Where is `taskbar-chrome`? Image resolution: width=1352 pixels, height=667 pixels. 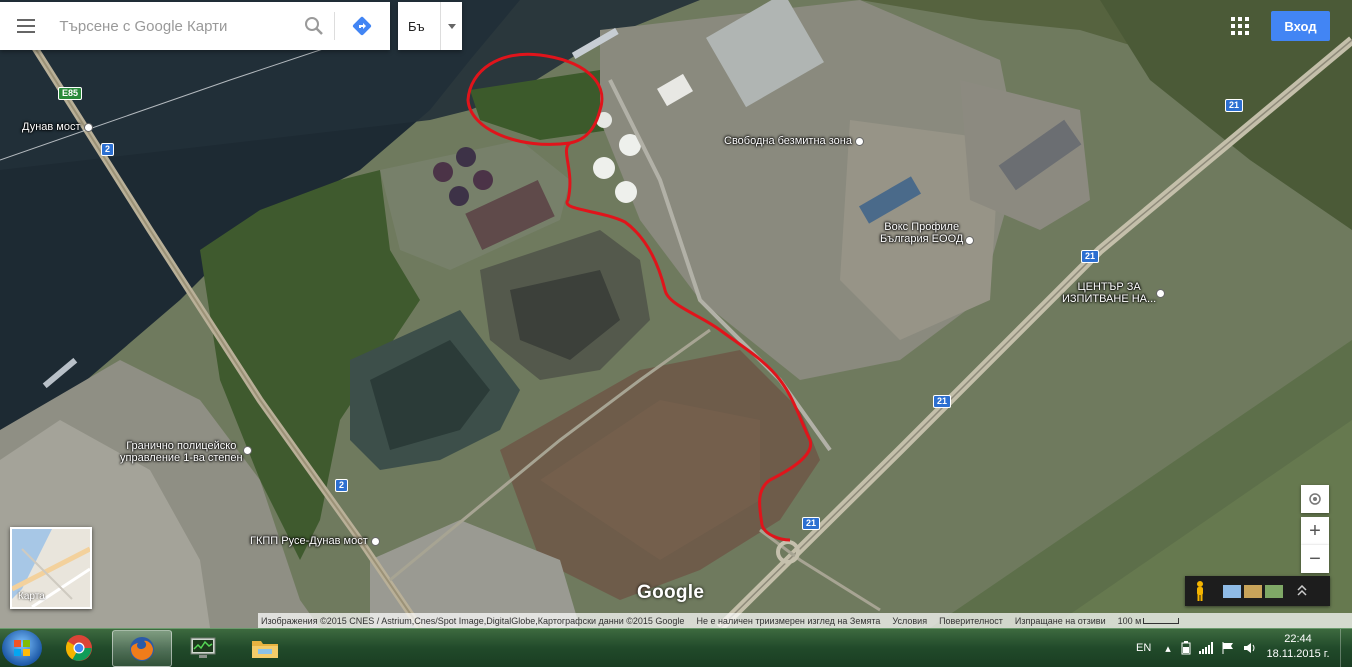 taskbar-chrome is located at coordinates (79, 647).